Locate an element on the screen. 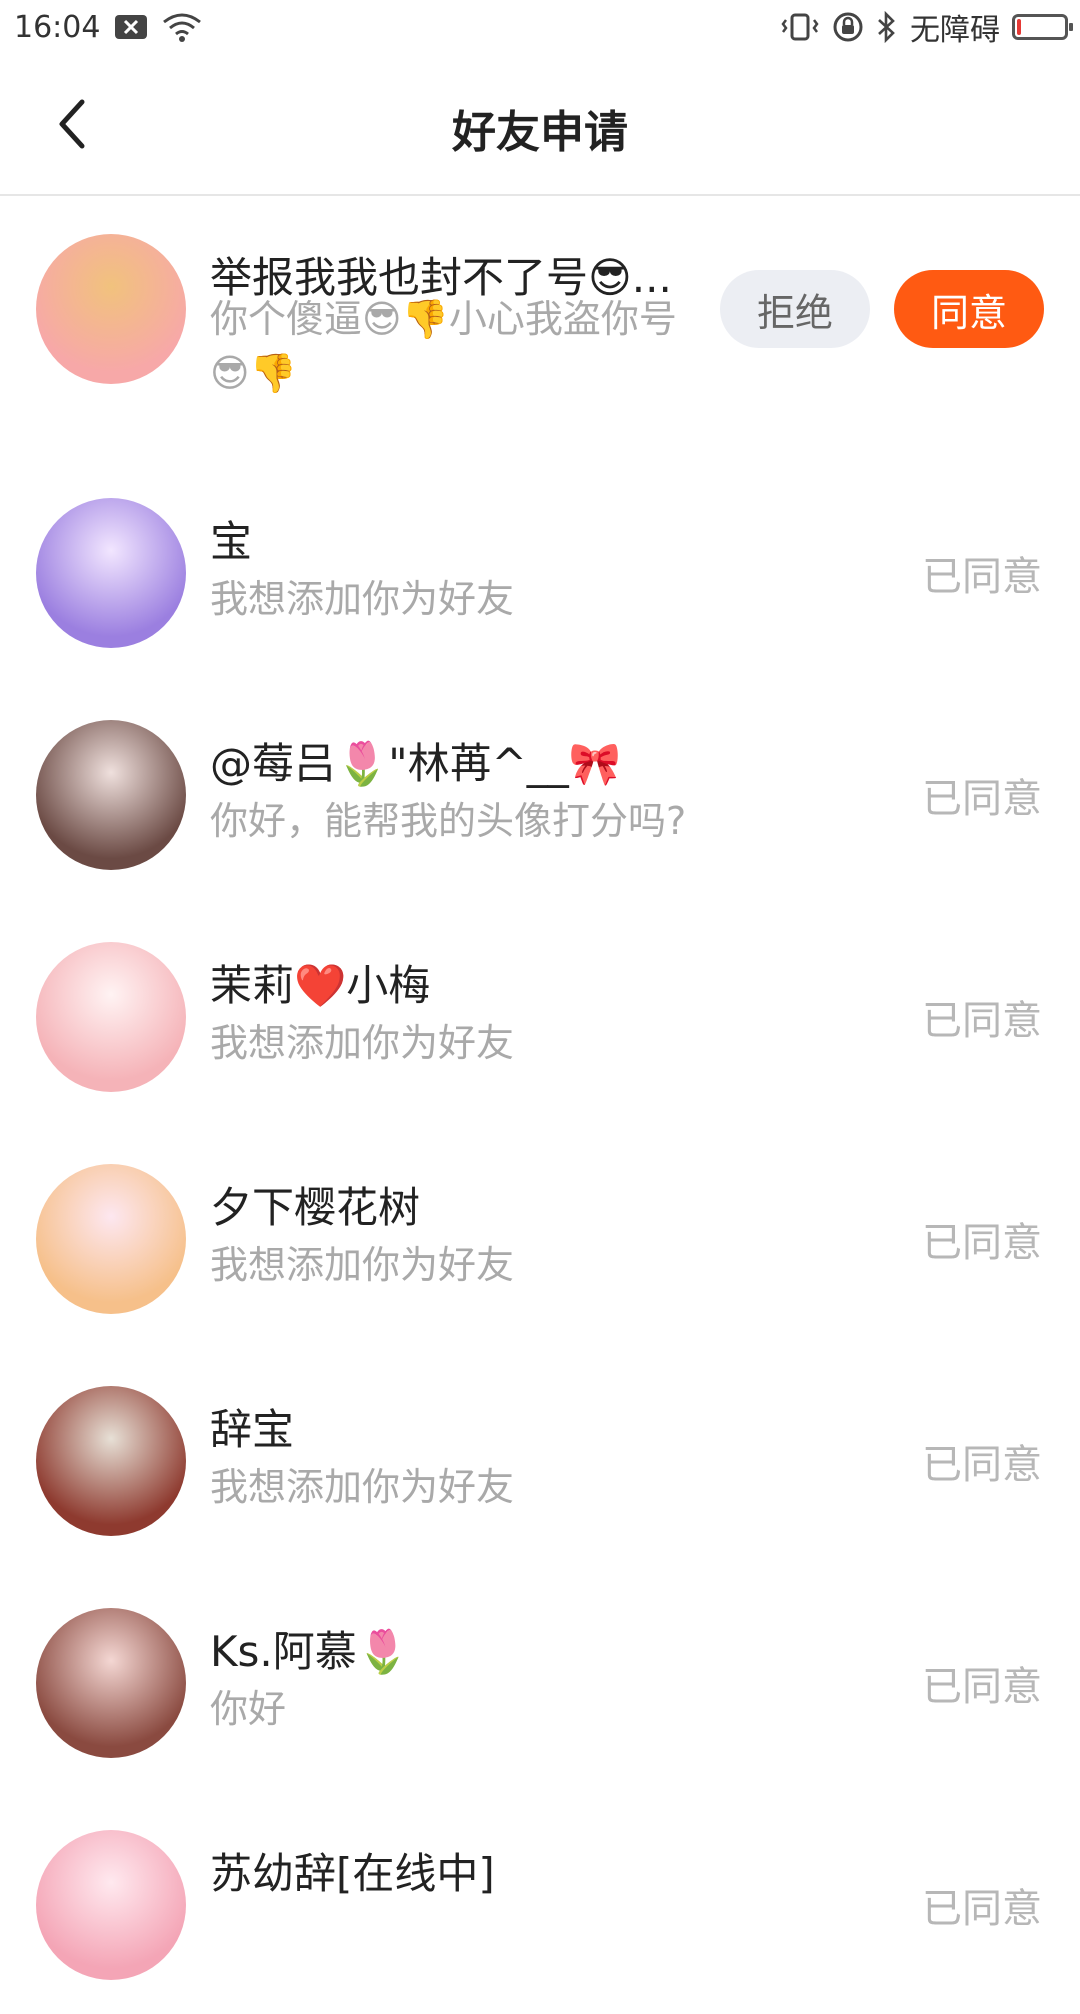  status-bar: 16:04 无障碍 is located at coordinates (540, 27).